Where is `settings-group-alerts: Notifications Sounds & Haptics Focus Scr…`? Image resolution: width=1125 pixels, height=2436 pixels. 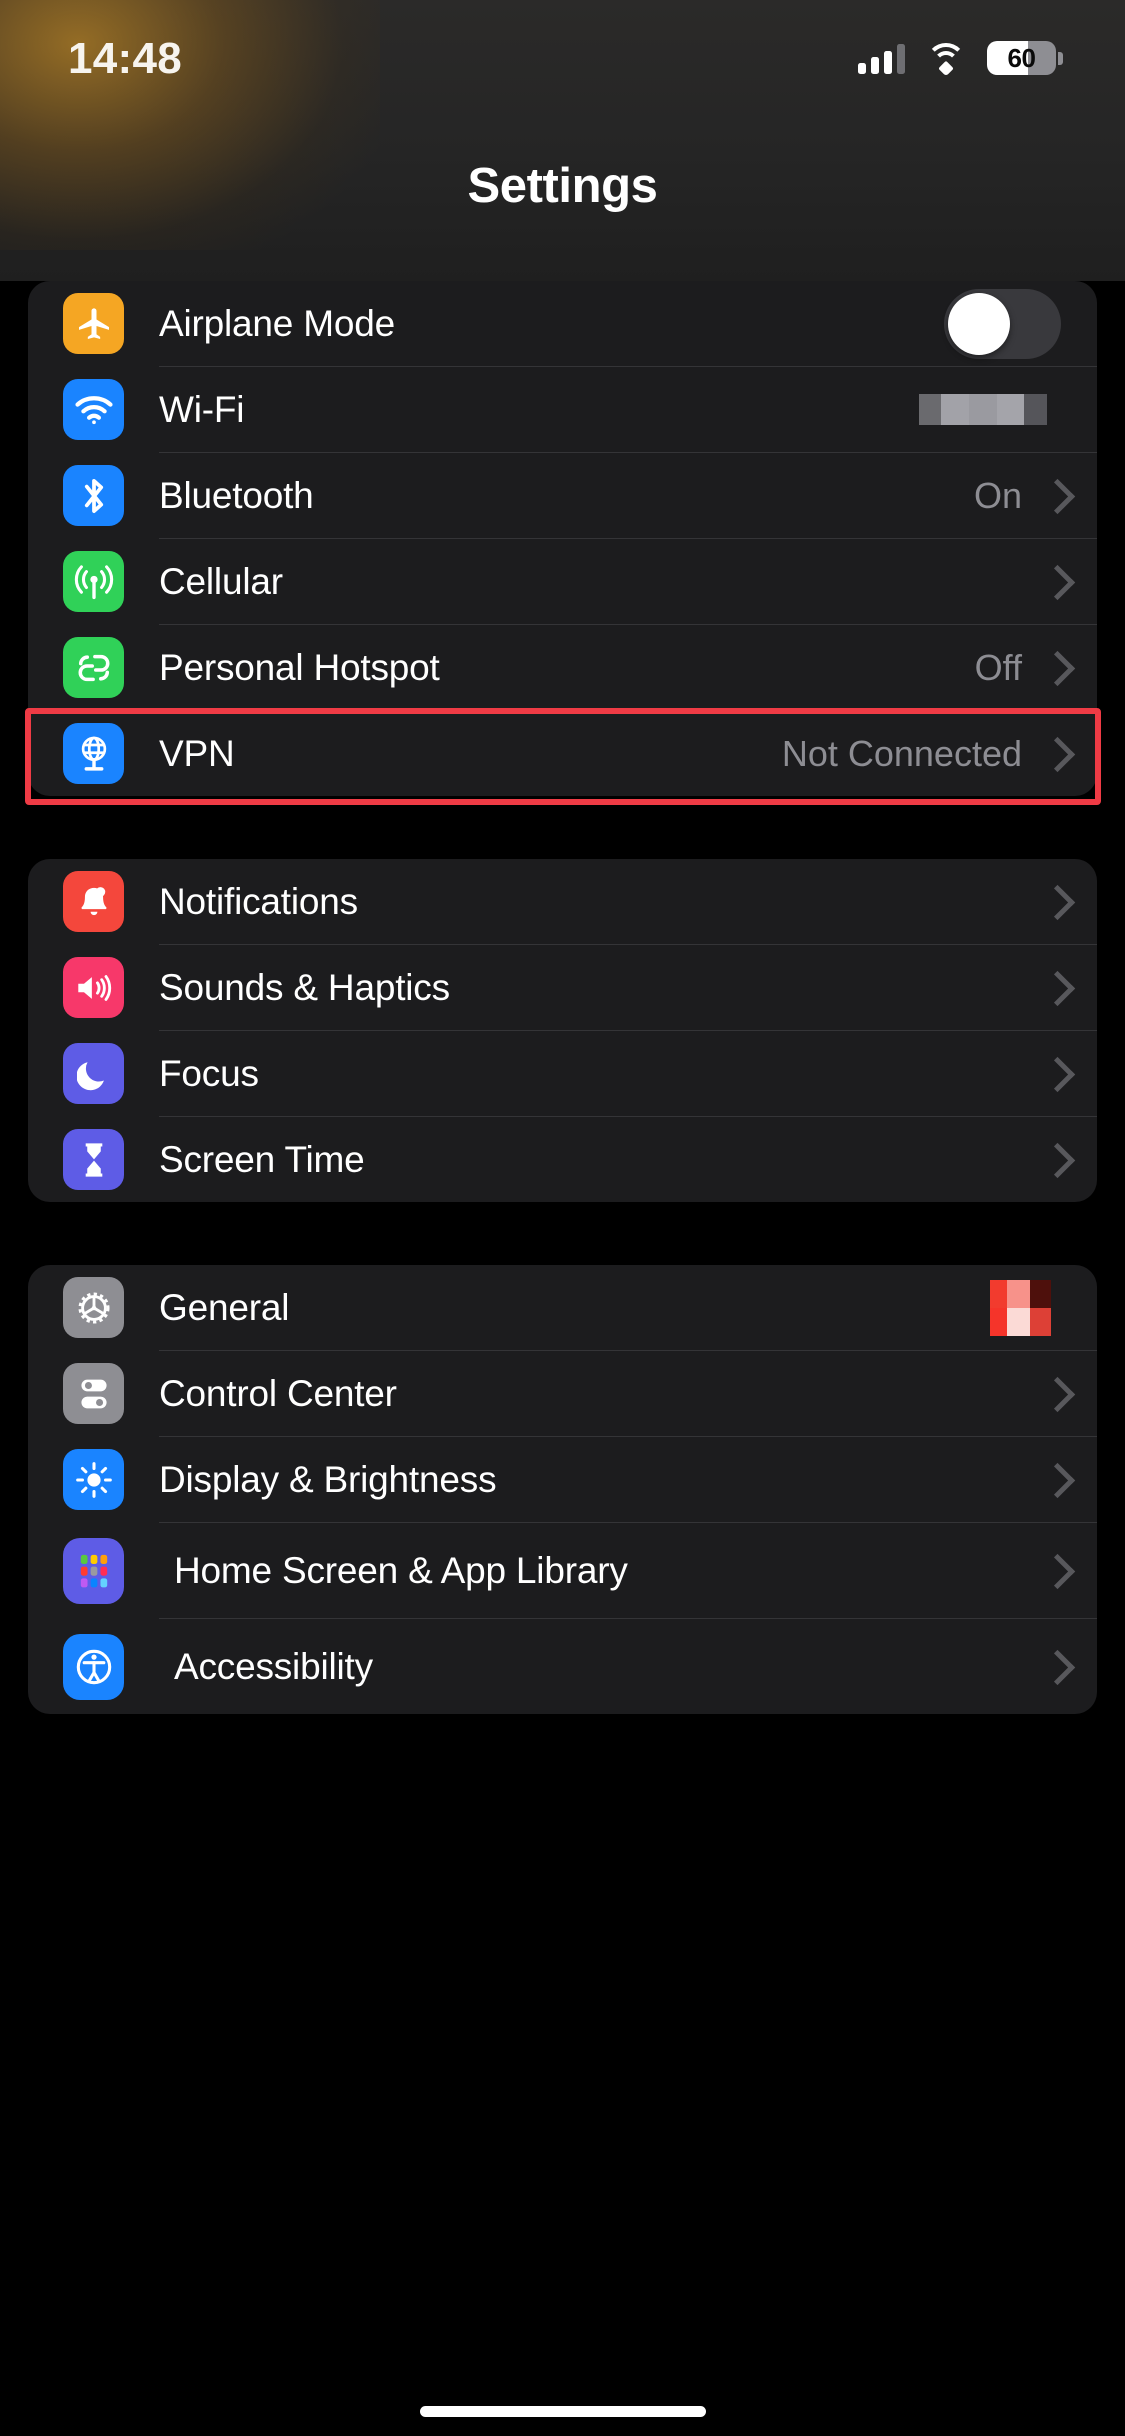
settings-group-alerts: Notifications Sounds & Haptics Focus Scr… is located at coordinates (562, 1030).